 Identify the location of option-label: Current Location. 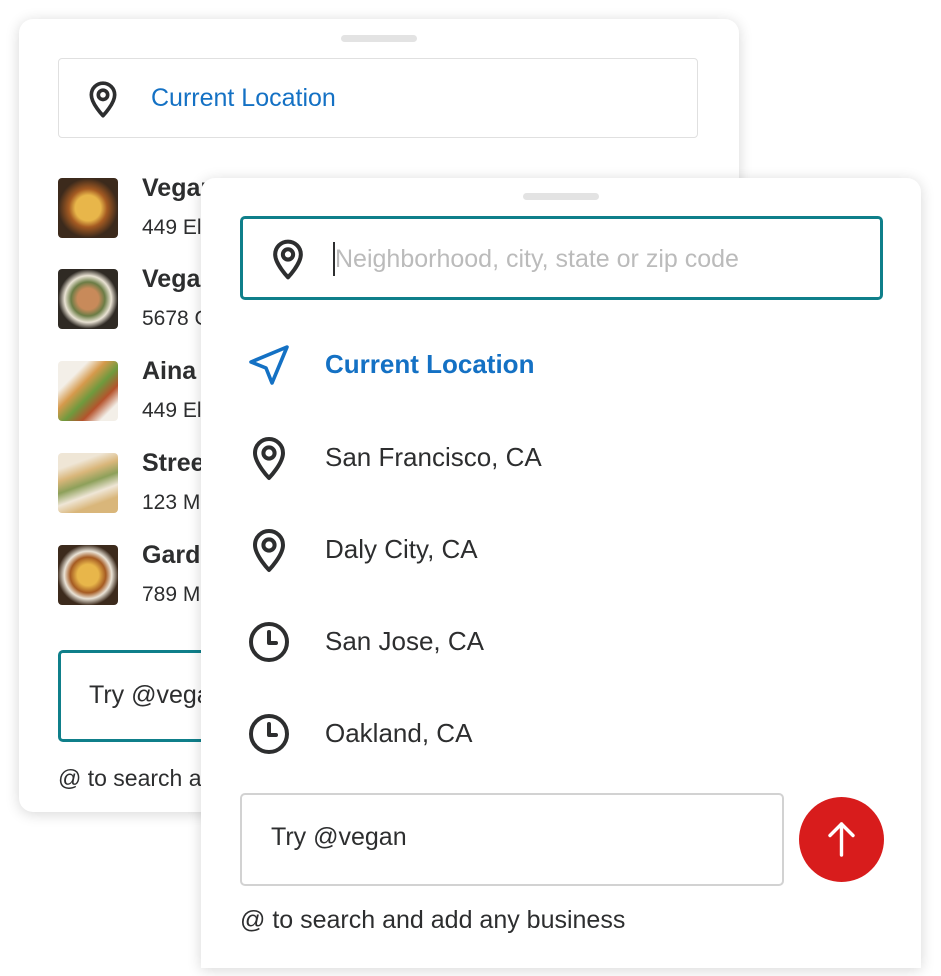
(430, 364).